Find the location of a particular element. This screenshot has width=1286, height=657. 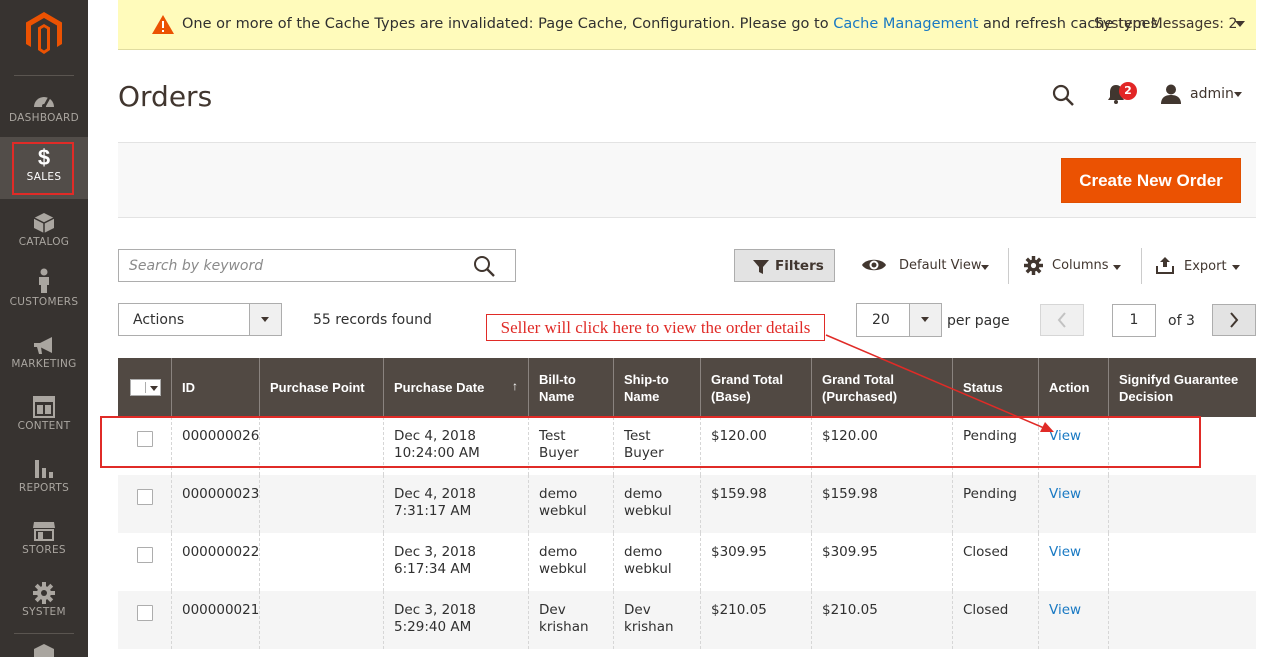

mass-select-dropdown is located at coordinates (145, 387).